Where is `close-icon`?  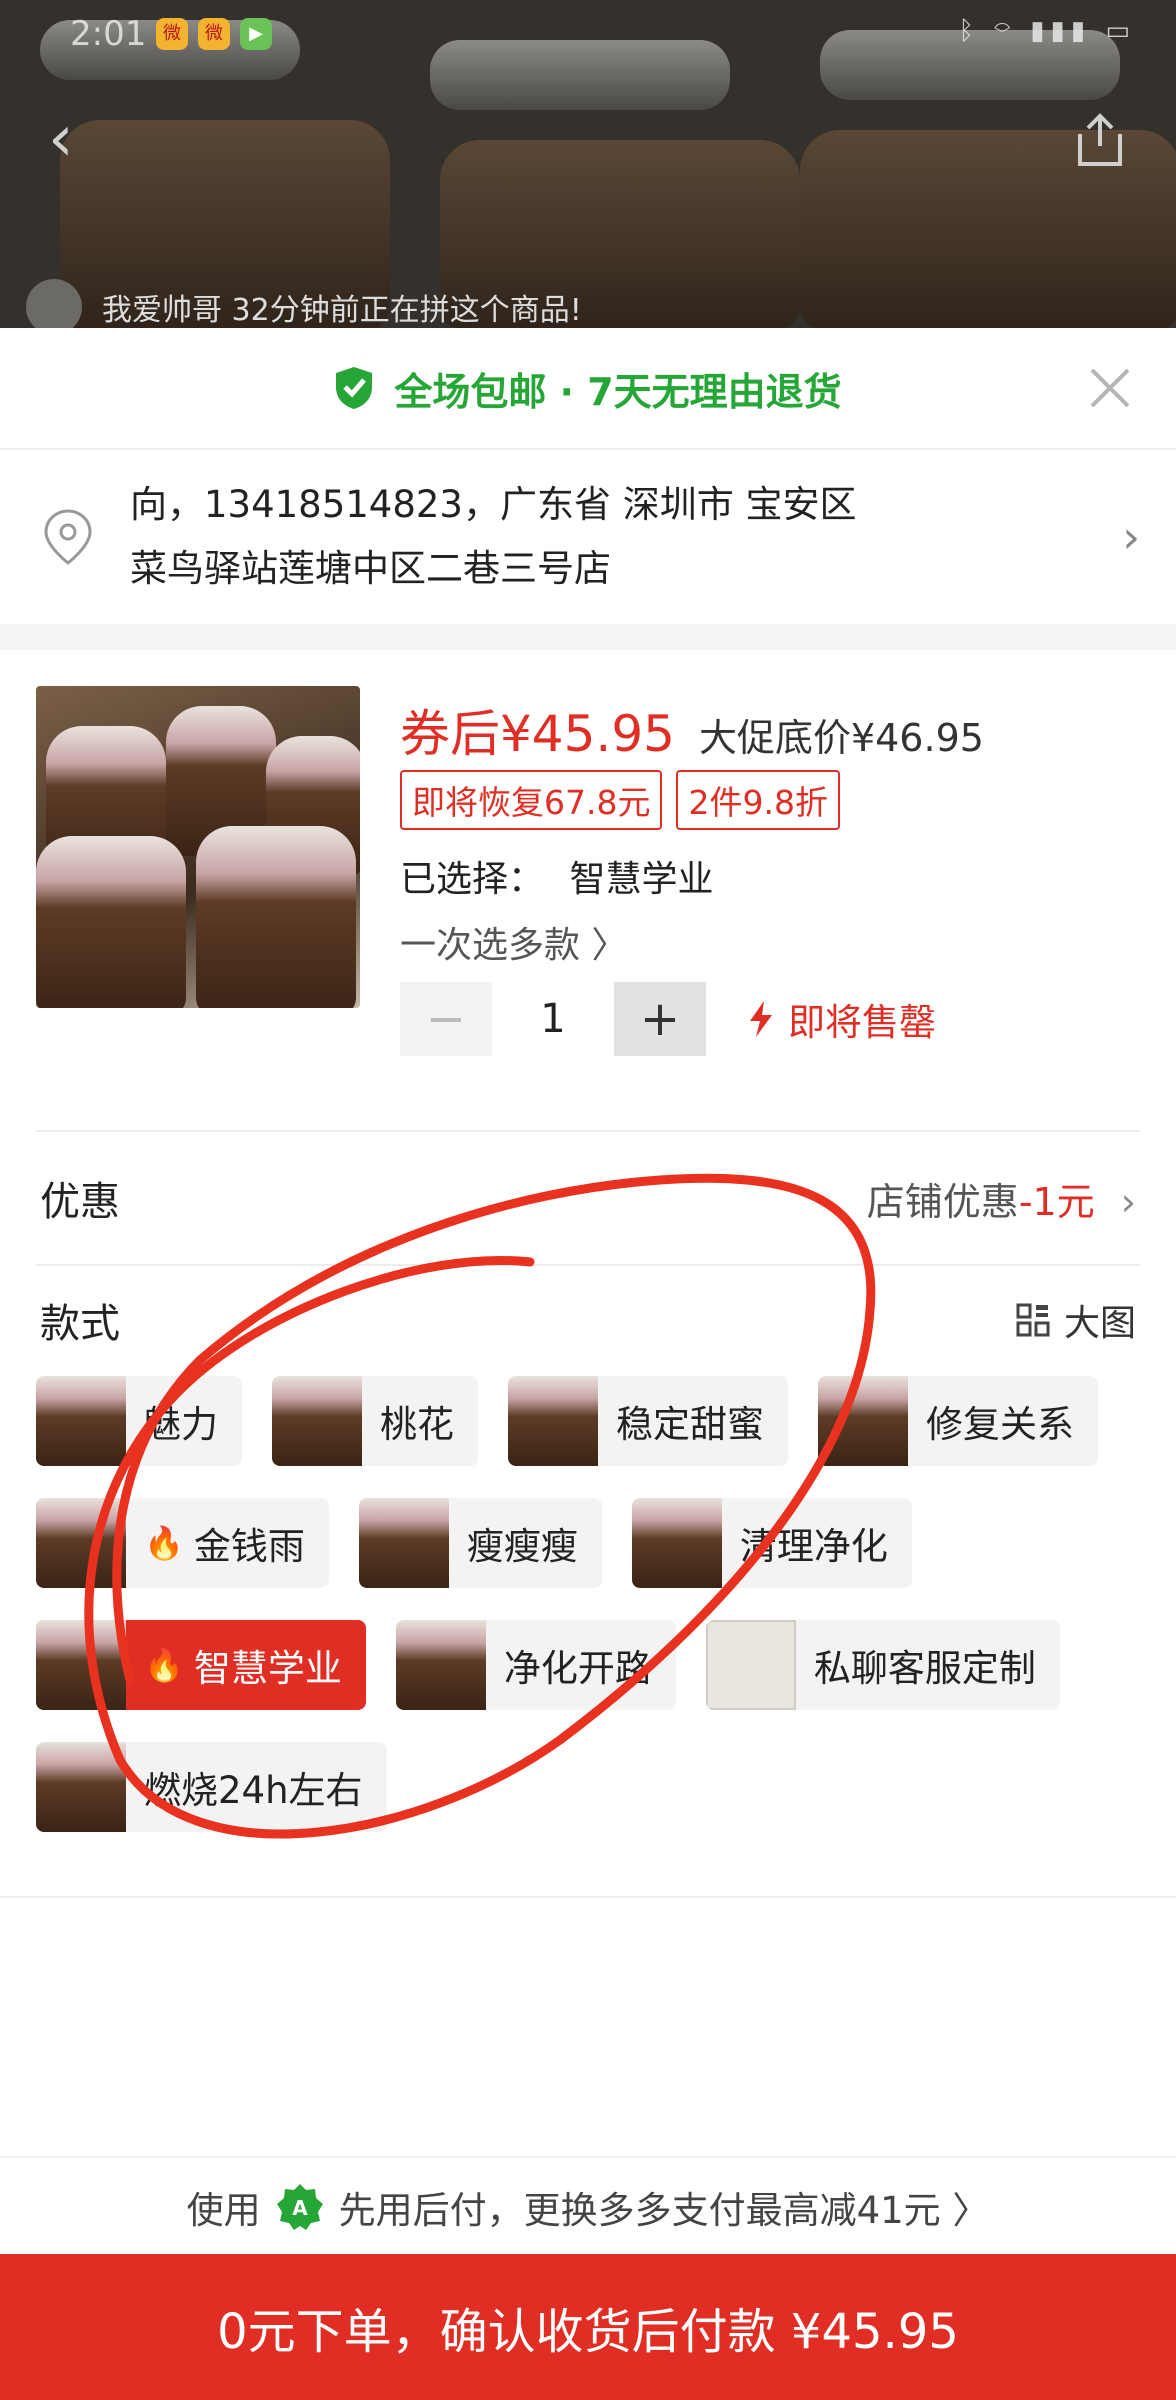
close-icon is located at coordinates (1110, 388).